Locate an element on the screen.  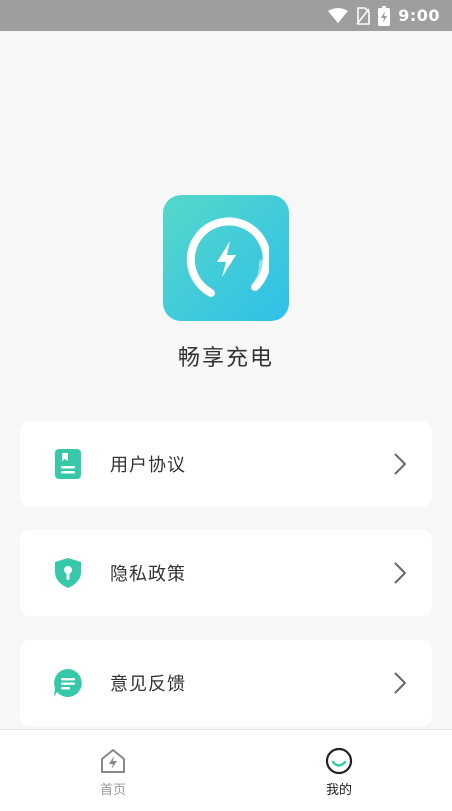
document-icon is located at coordinates (68, 464).